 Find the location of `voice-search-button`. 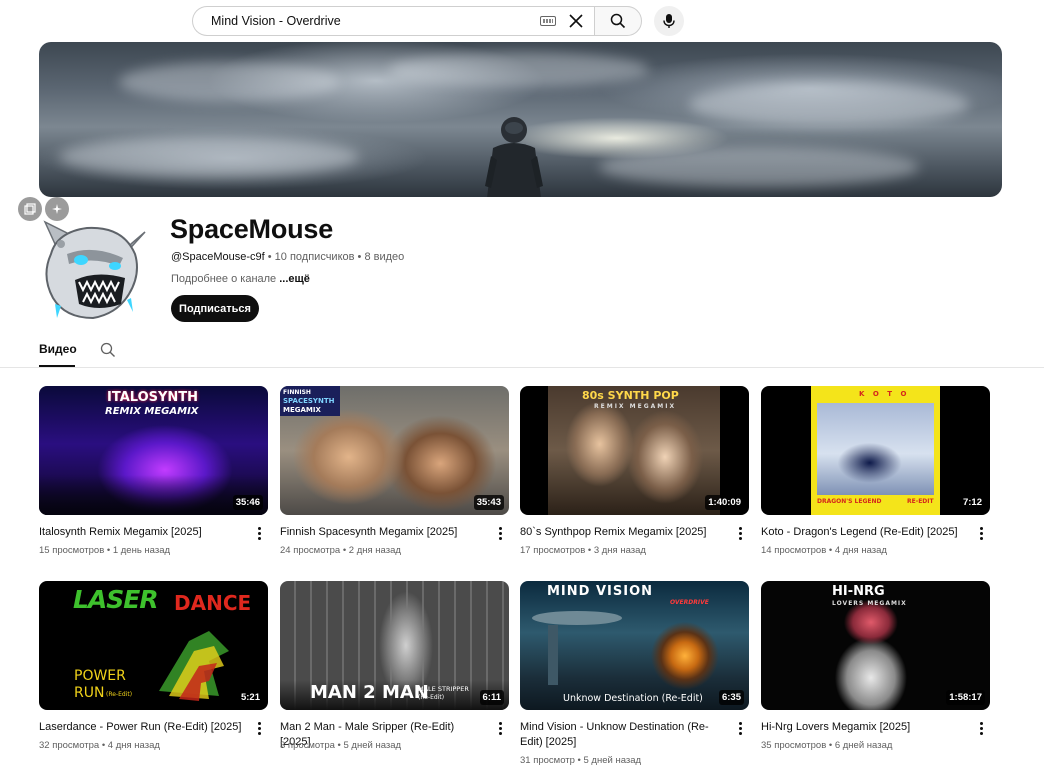

voice-search-button is located at coordinates (669, 21).